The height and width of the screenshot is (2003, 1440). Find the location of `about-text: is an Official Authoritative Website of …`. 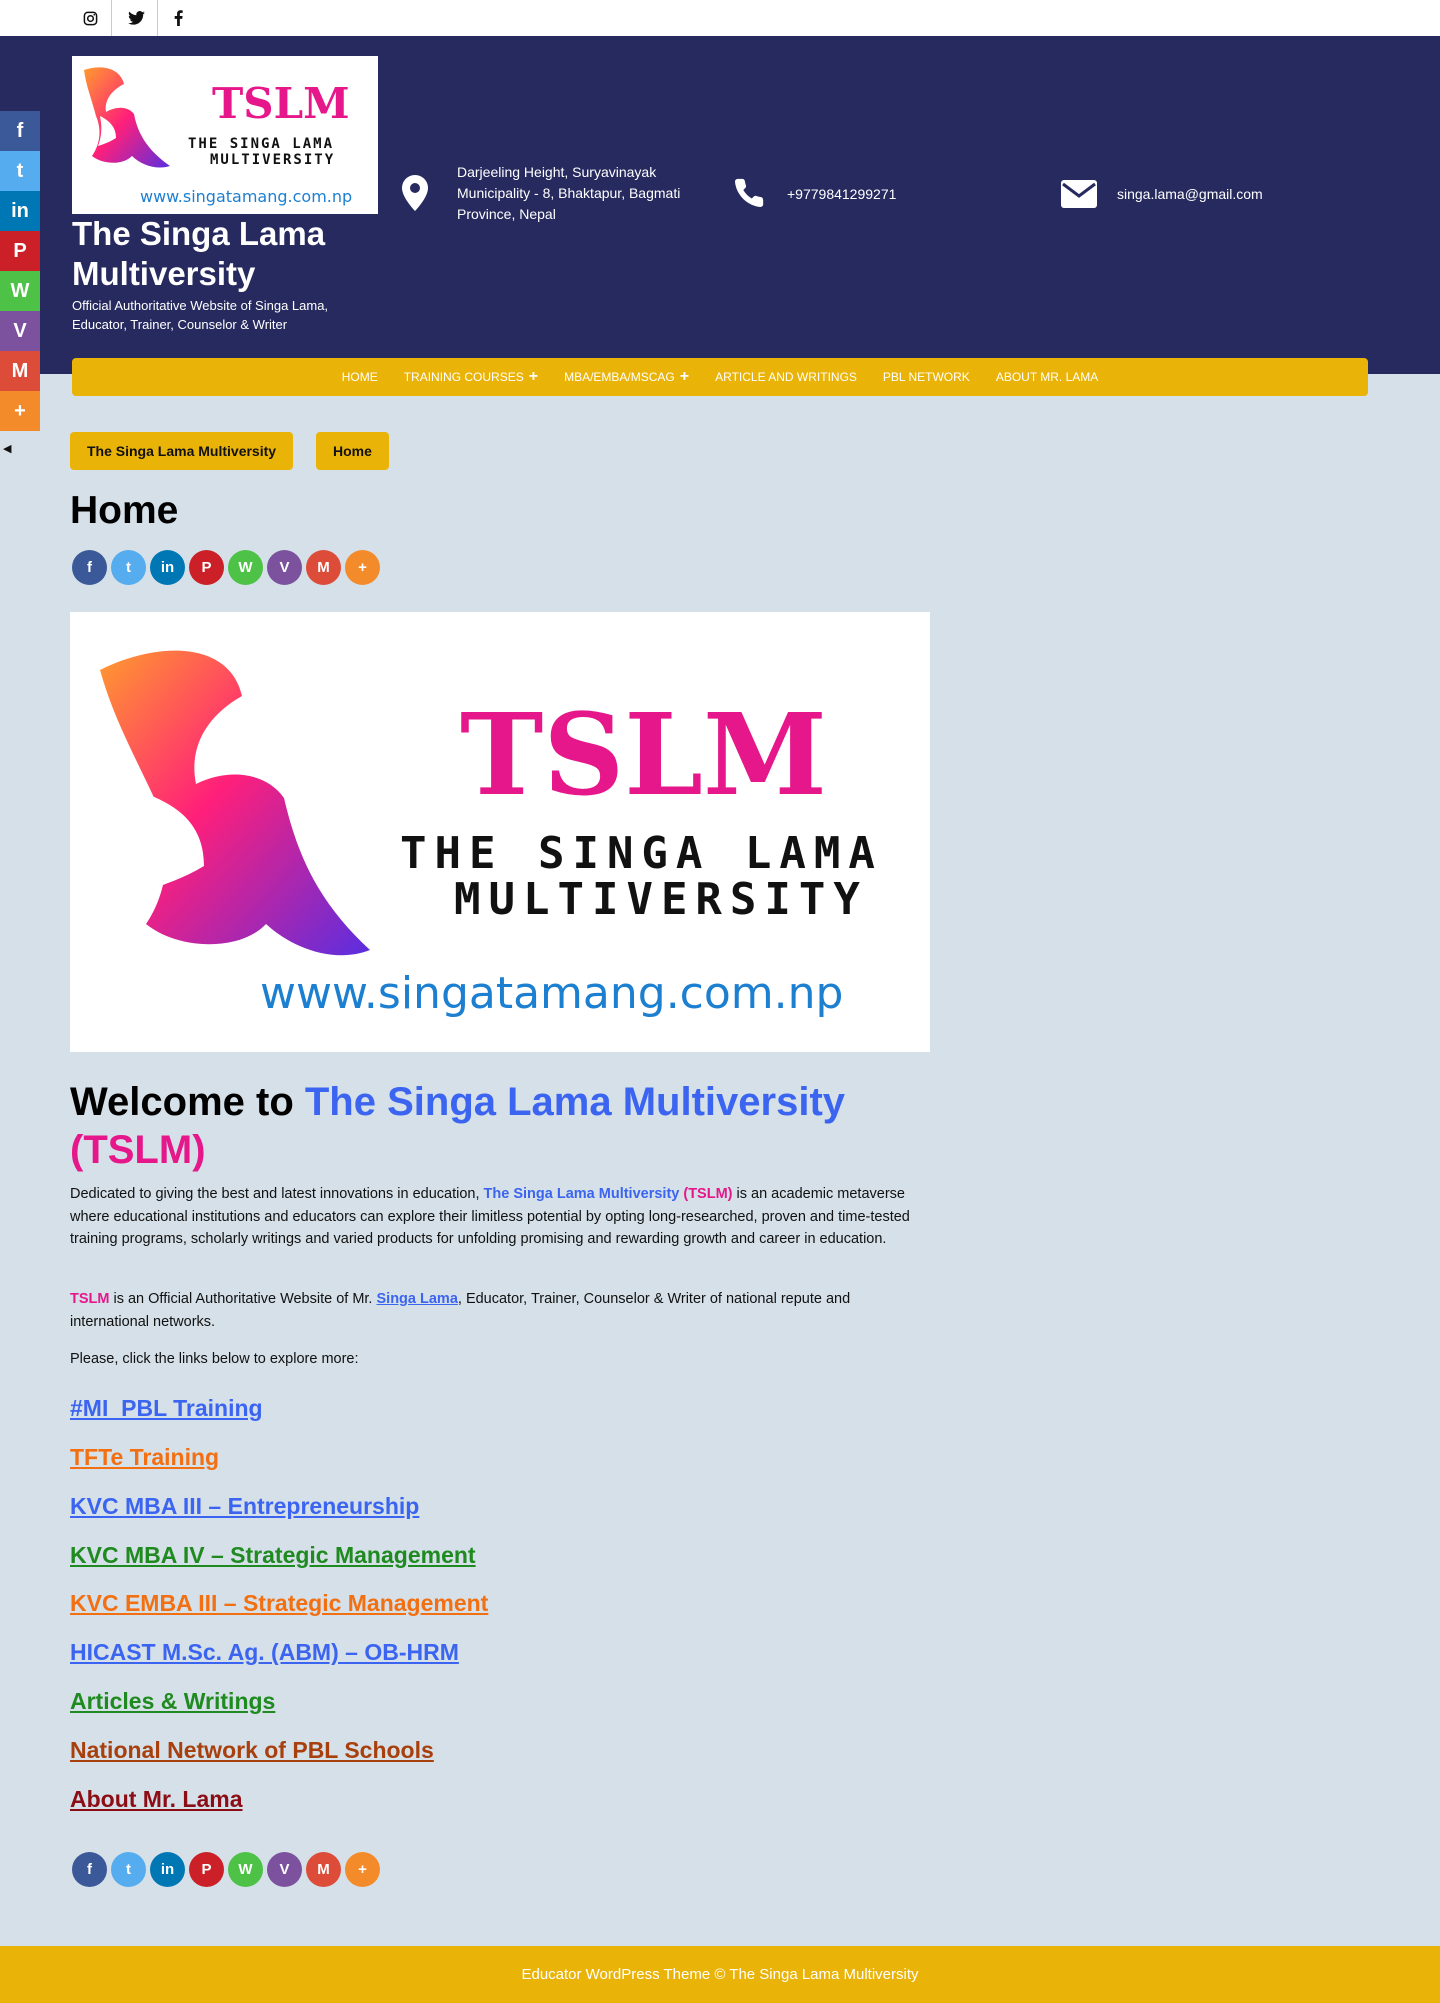

about-text: is an Official Authoritative Website of … is located at coordinates (243, 1299).